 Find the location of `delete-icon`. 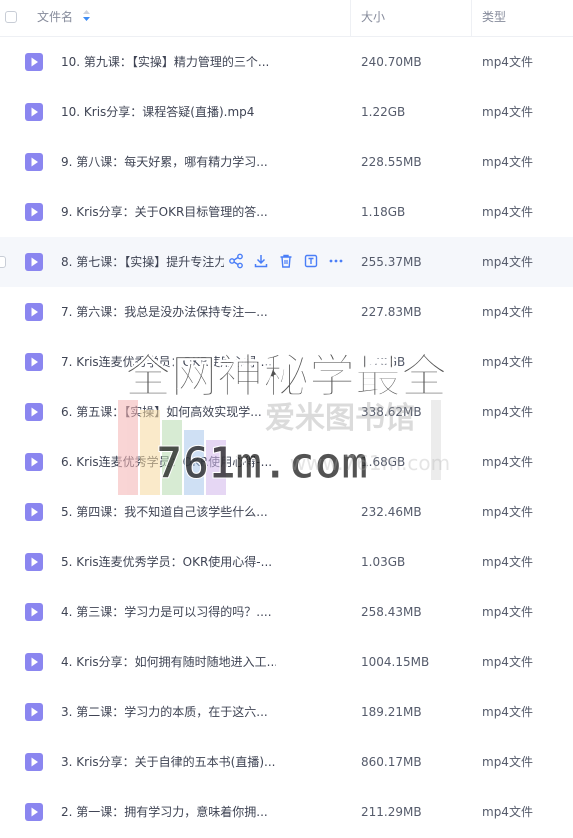

delete-icon is located at coordinates (286, 261).